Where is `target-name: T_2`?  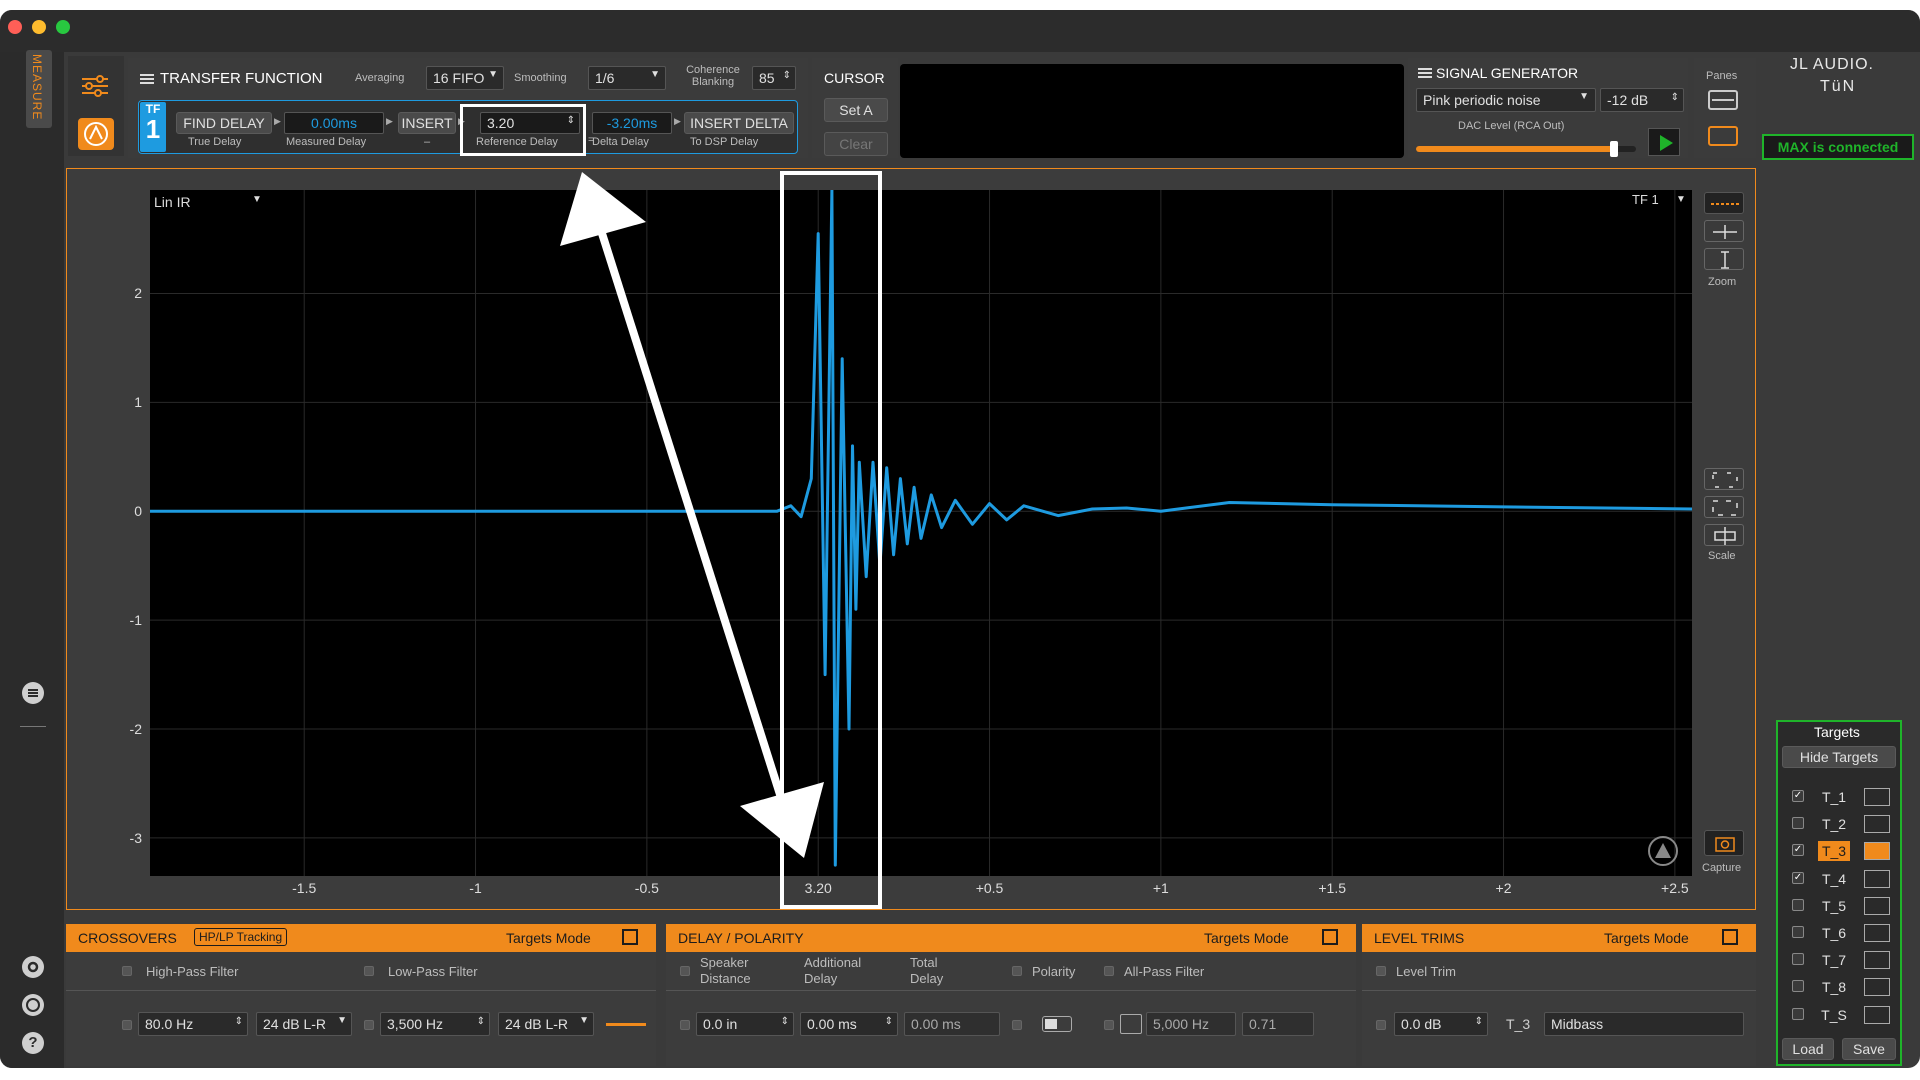
target-name: T_2 is located at coordinates (1834, 824).